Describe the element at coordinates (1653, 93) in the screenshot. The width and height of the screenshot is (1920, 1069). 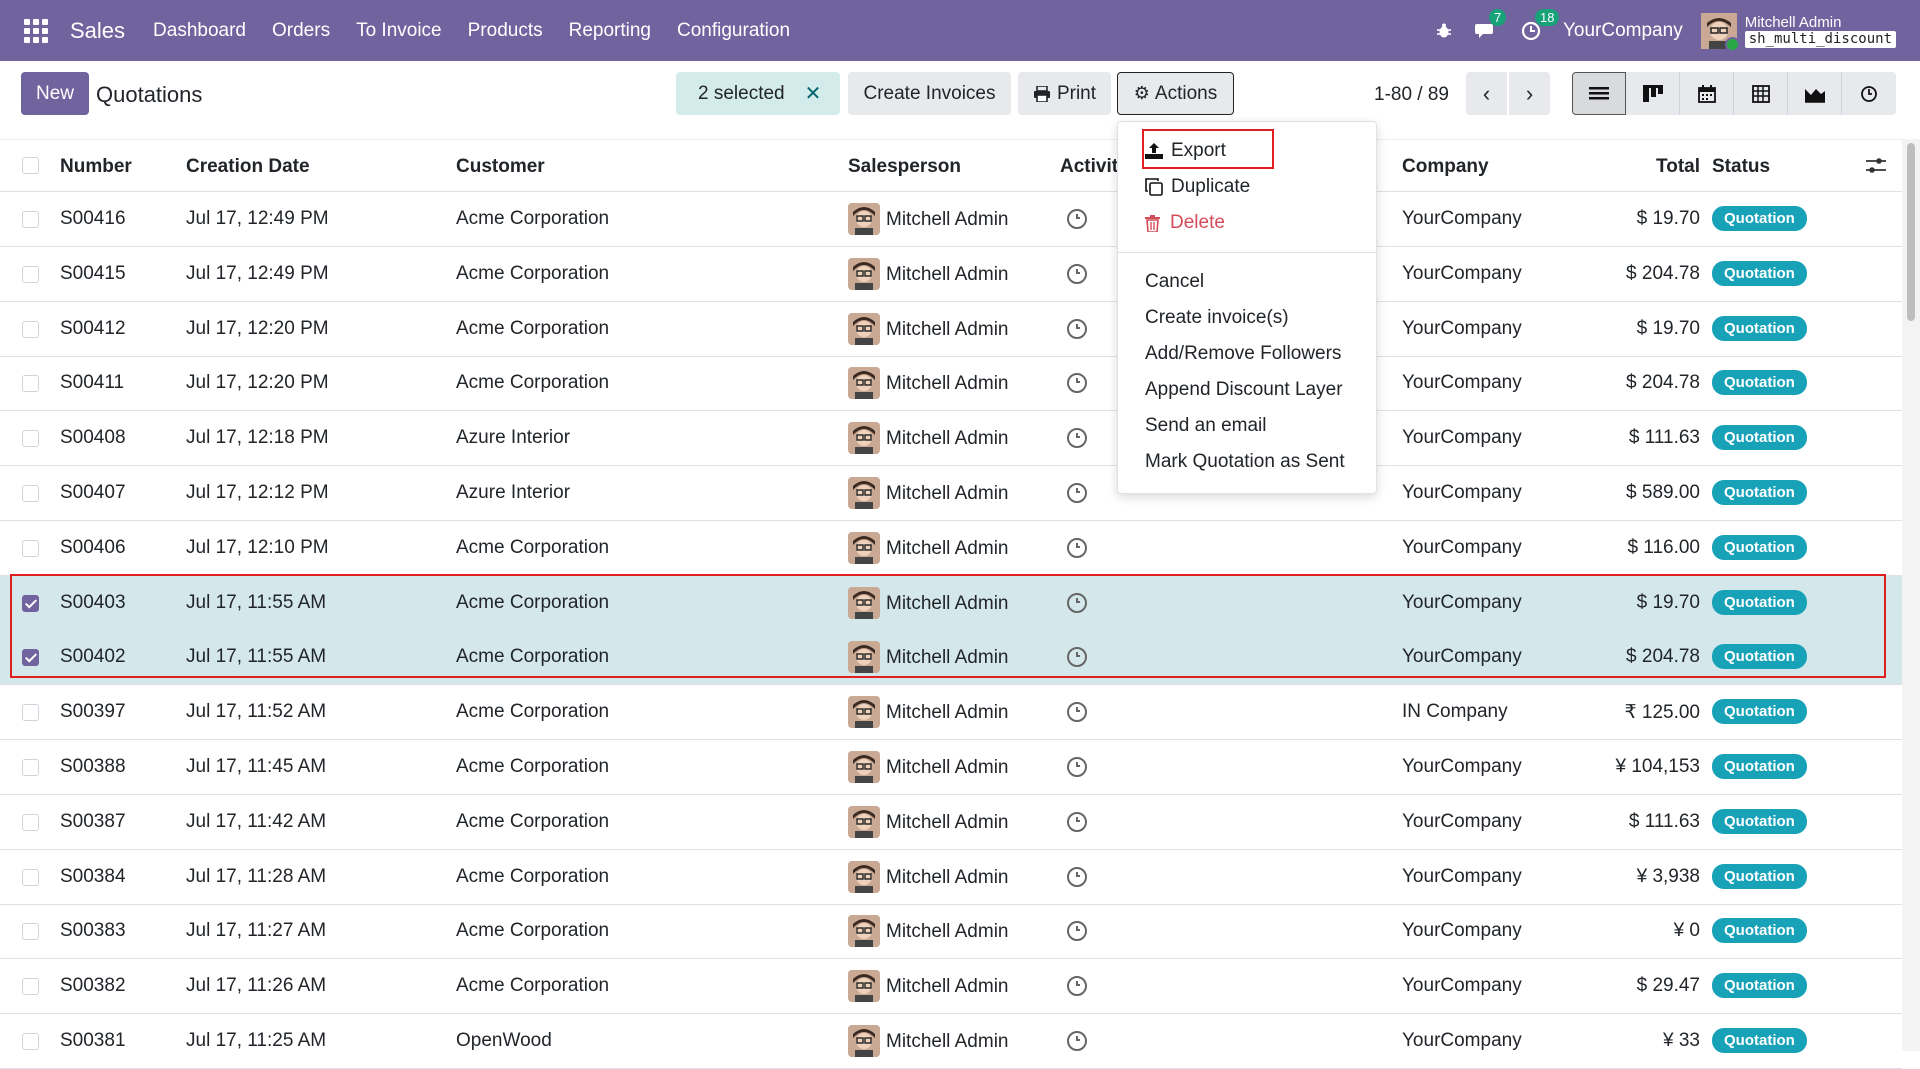
I see `kanban-view-button` at that location.